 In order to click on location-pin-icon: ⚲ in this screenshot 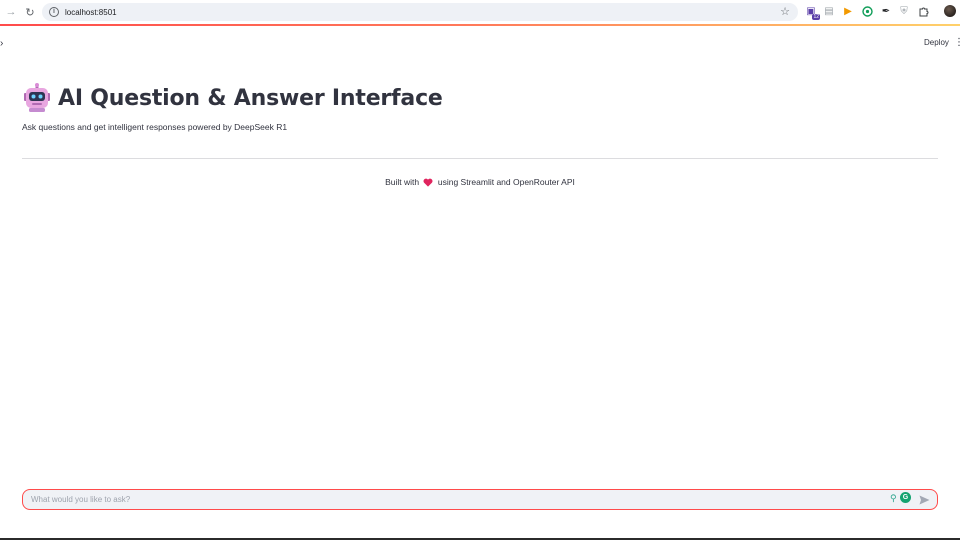, I will do `click(893, 498)`.